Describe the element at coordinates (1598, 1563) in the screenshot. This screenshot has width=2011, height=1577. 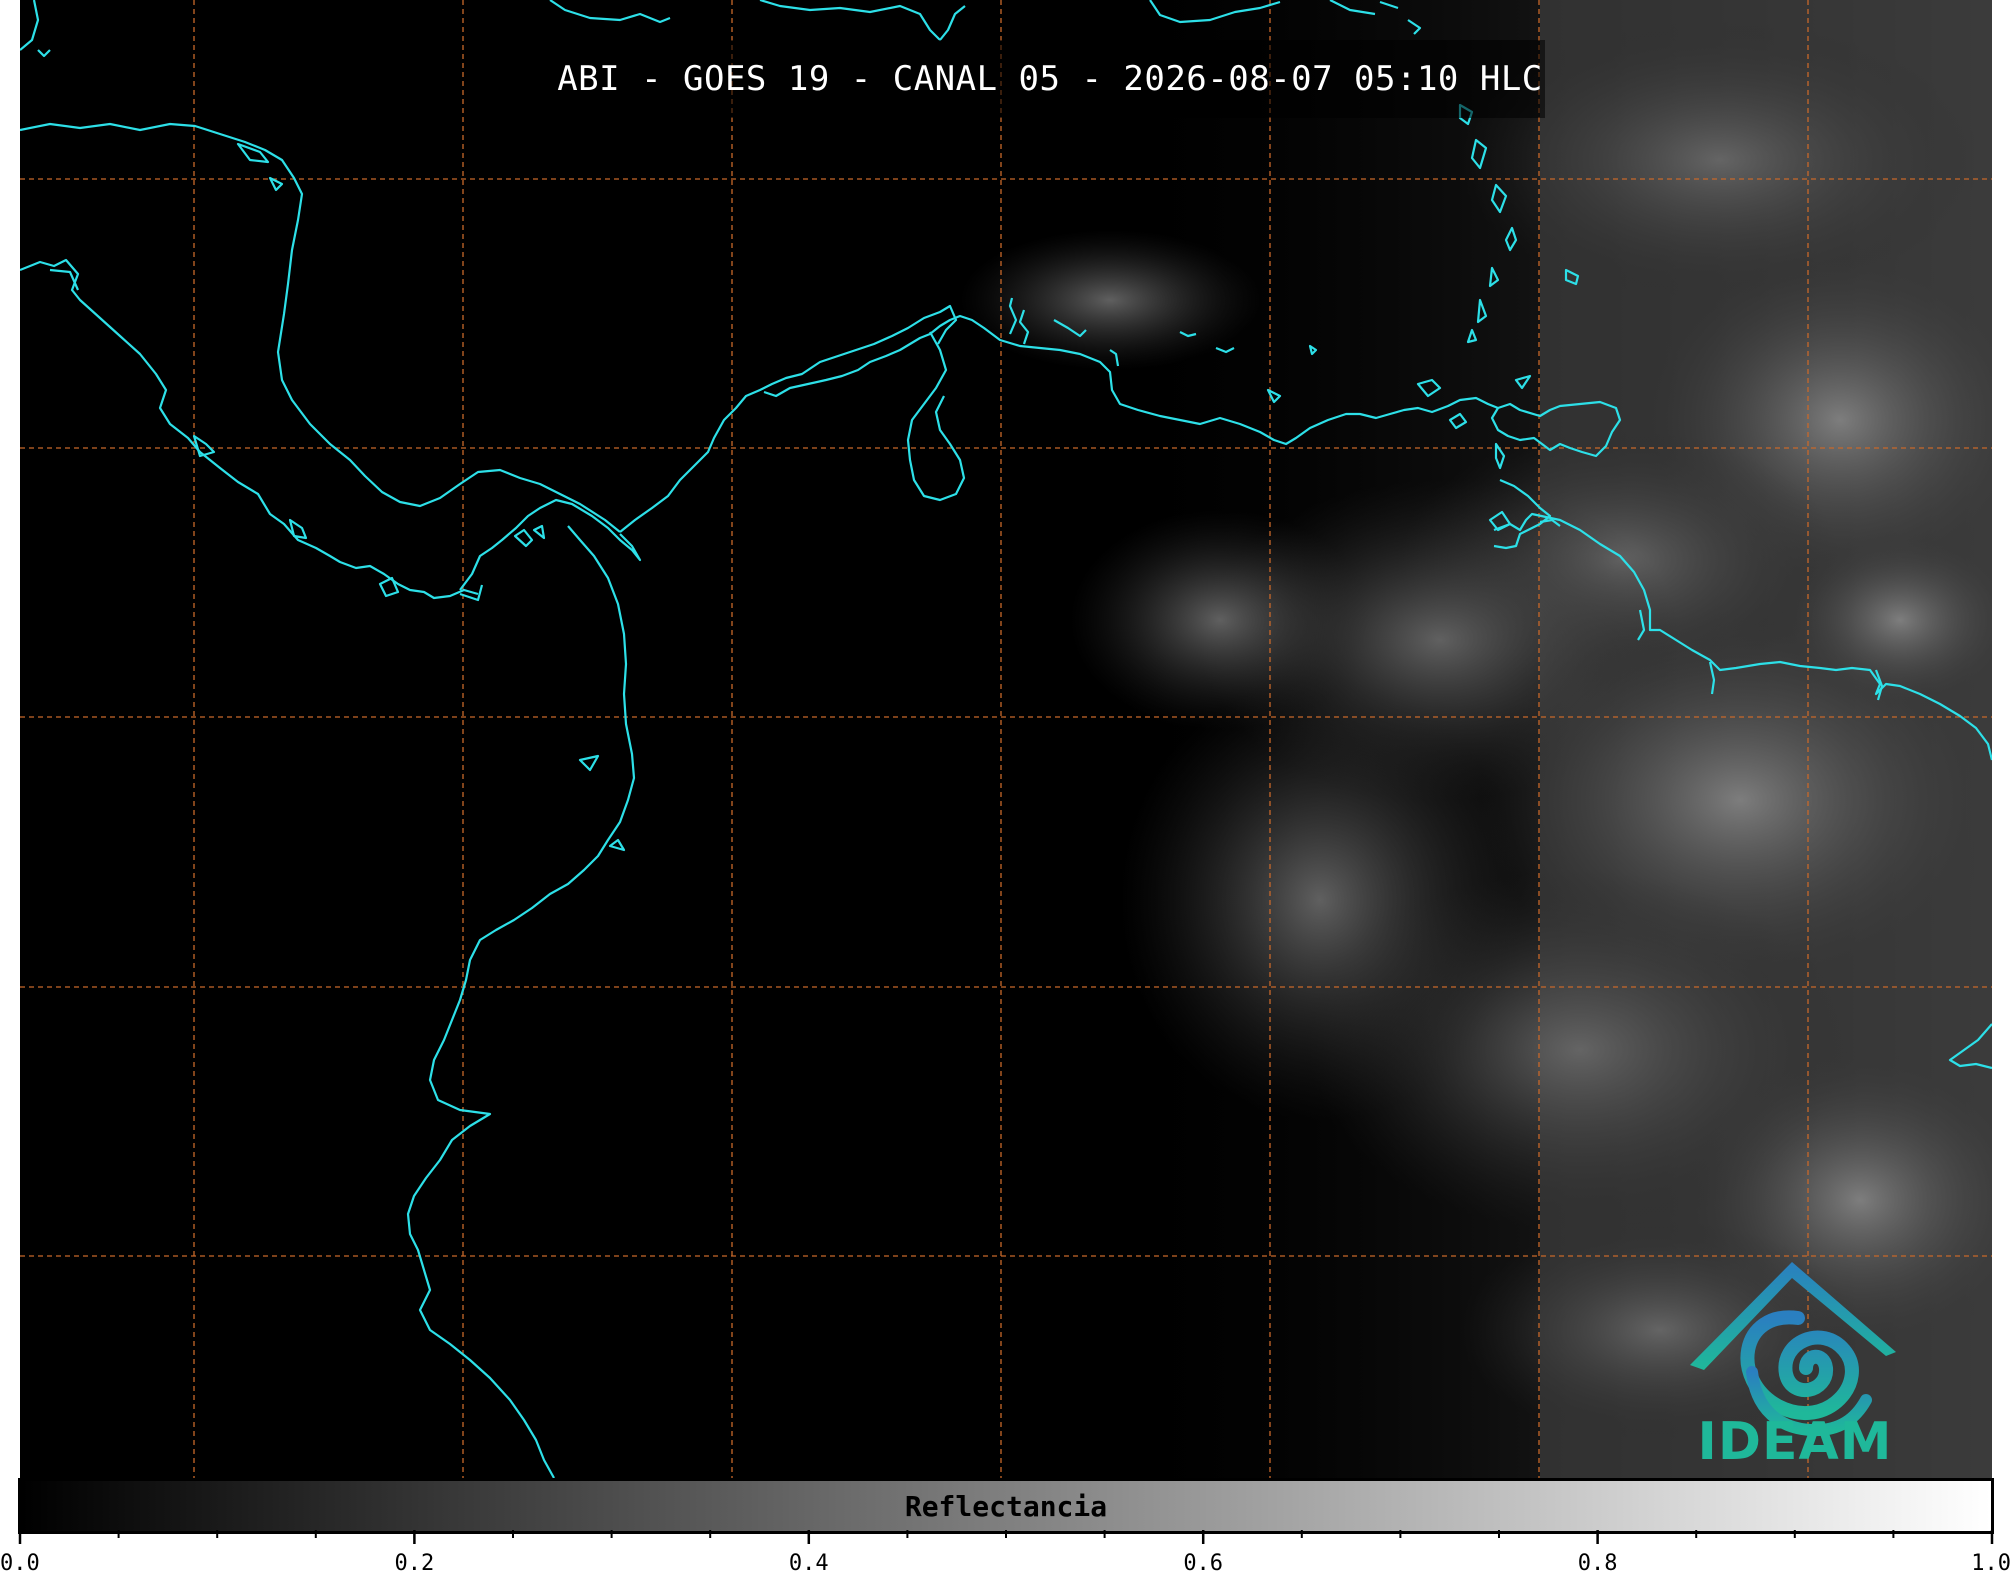
I see `colorbar-tick-label: 0.8` at that location.